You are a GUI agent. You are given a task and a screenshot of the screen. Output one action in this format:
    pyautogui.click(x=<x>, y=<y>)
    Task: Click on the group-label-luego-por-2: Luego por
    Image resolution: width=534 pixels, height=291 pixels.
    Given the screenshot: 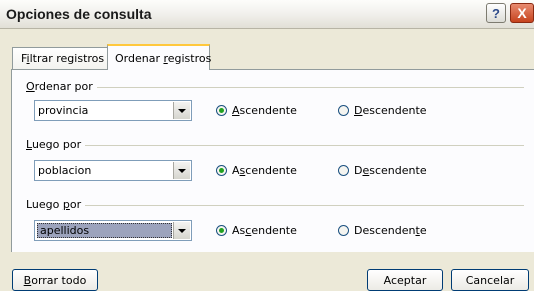 What is the action you would take?
    pyautogui.click(x=56, y=204)
    